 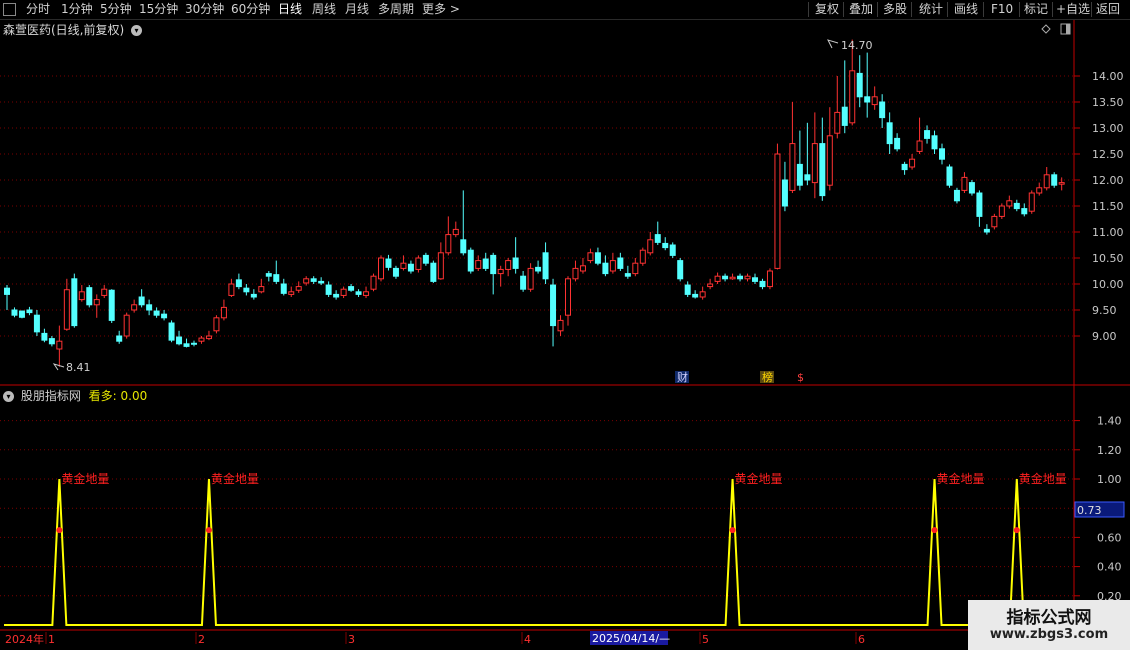 I want to click on finance-mark-label: 财, so click(x=682, y=377).